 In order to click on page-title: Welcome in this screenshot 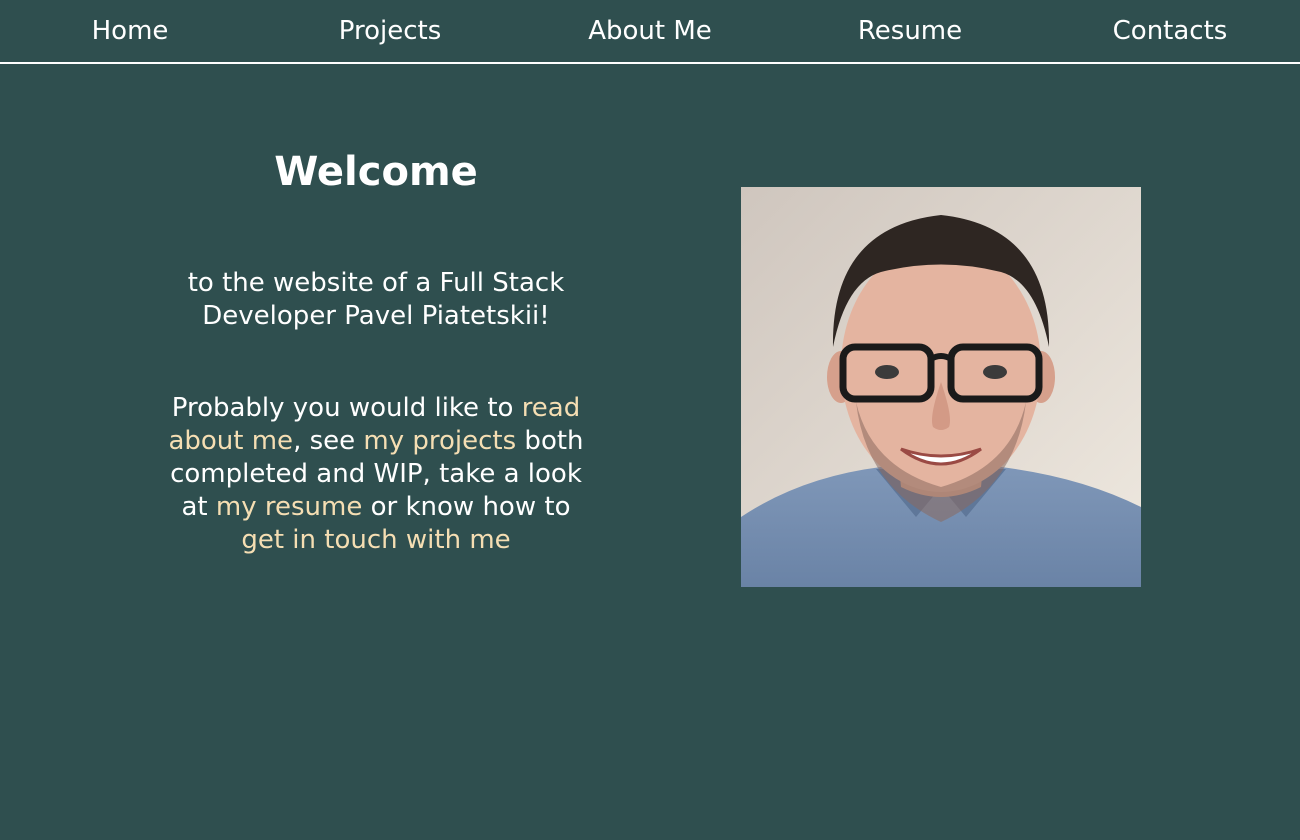, I will do `click(376, 172)`.